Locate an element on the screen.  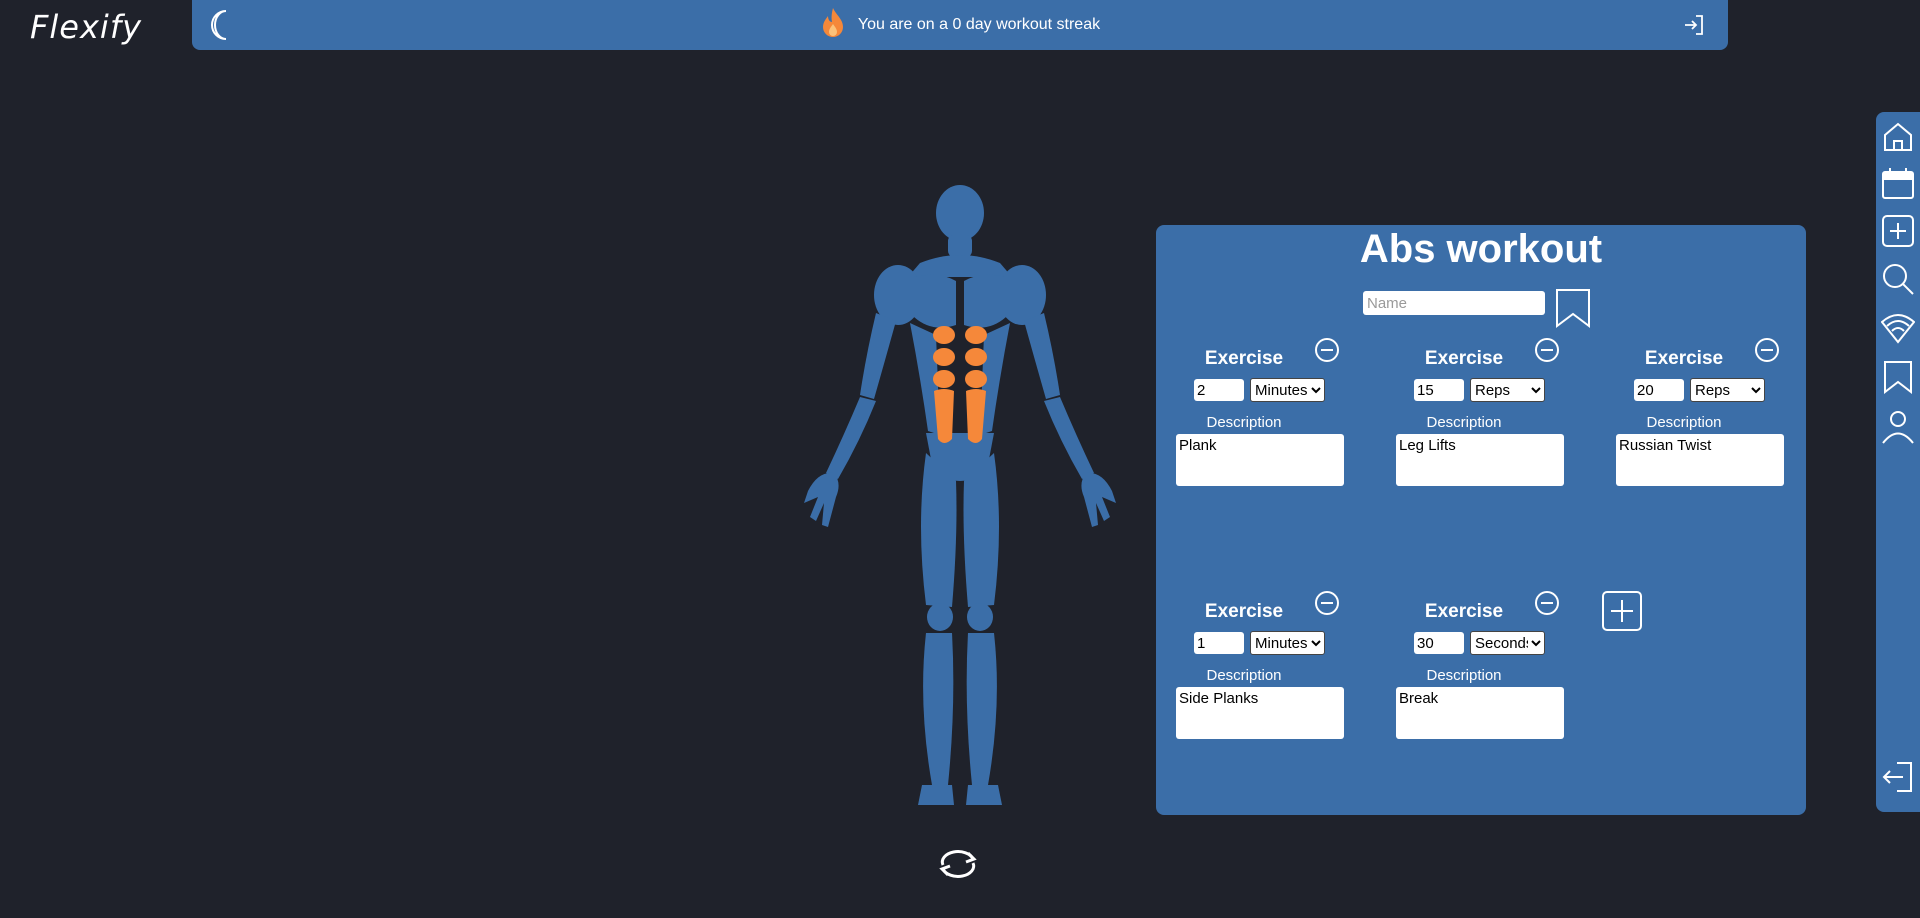
exercise-card: Exercise Seconds Description Break is located at coordinates (1472, 681).